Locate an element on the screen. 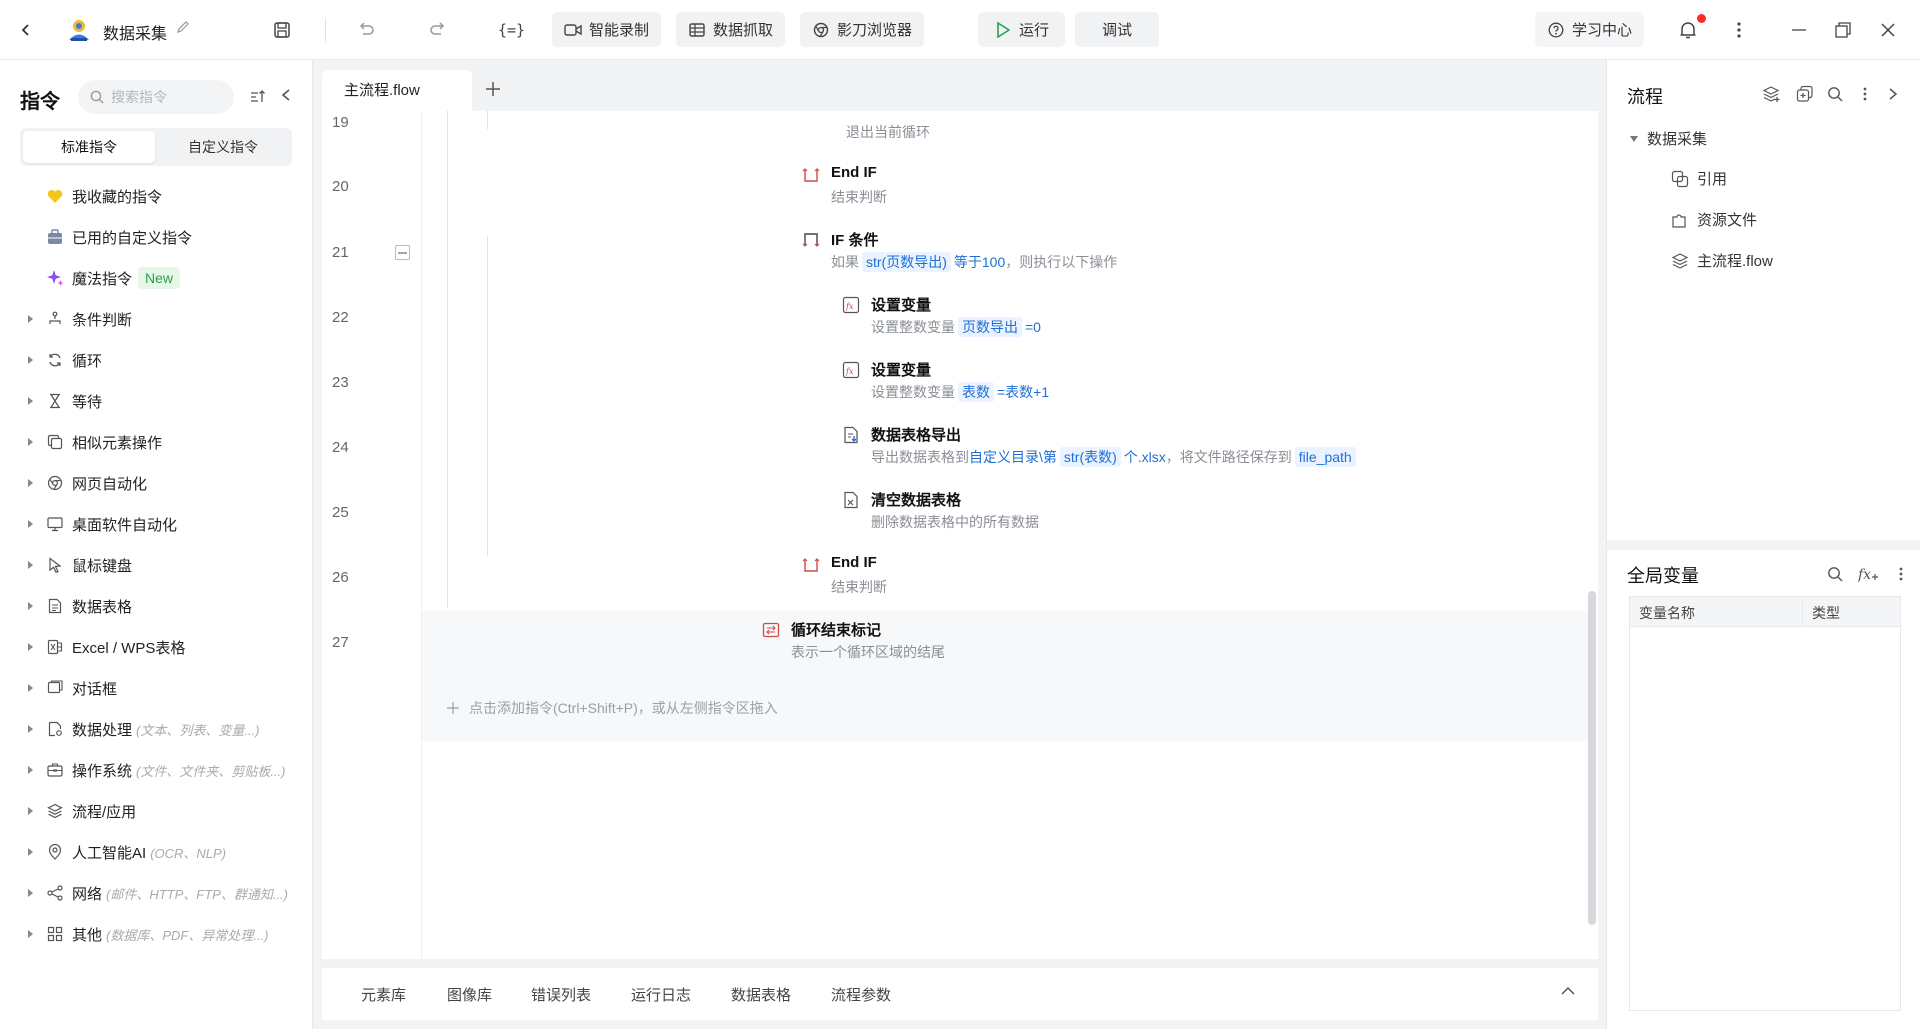  command-category: Excel / WPS表格 is located at coordinates (156, 647).